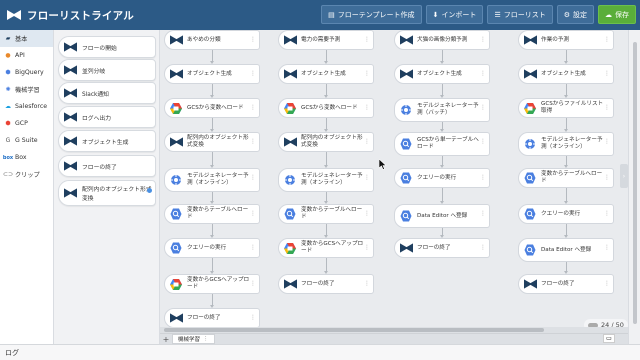 The width and height of the screenshot is (640, 360). What do you see at coordinates (635, 183) in the screenshot?
I see `vertical-scroll-thumb` at bounding box center [635, 183].